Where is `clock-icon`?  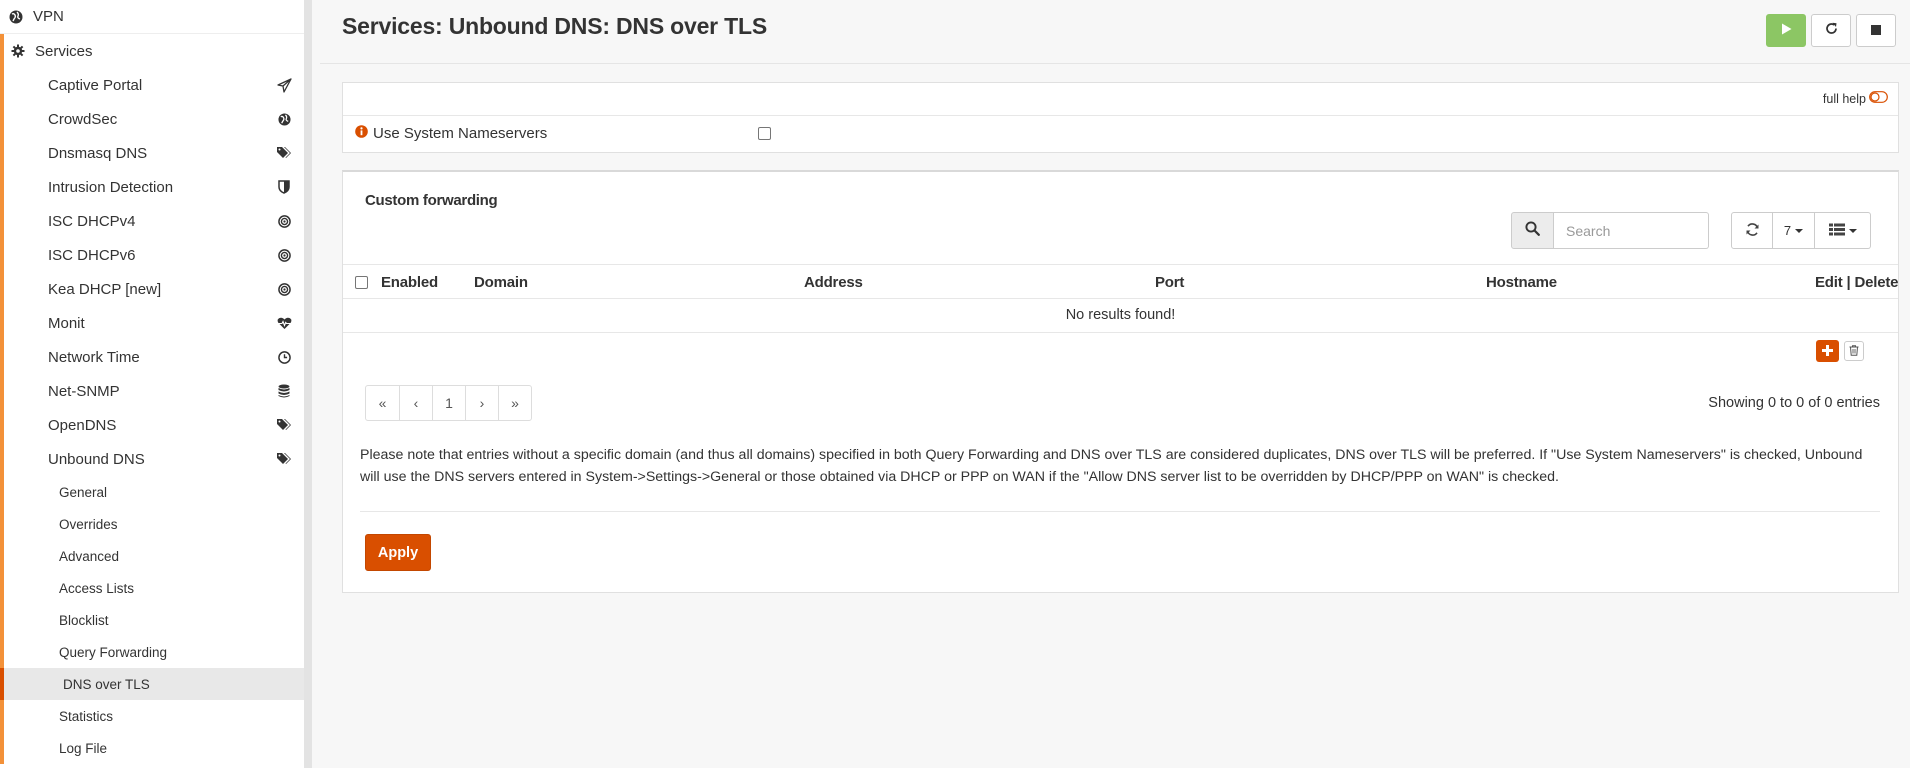
clock-icon is located at coordinates (284, 357).